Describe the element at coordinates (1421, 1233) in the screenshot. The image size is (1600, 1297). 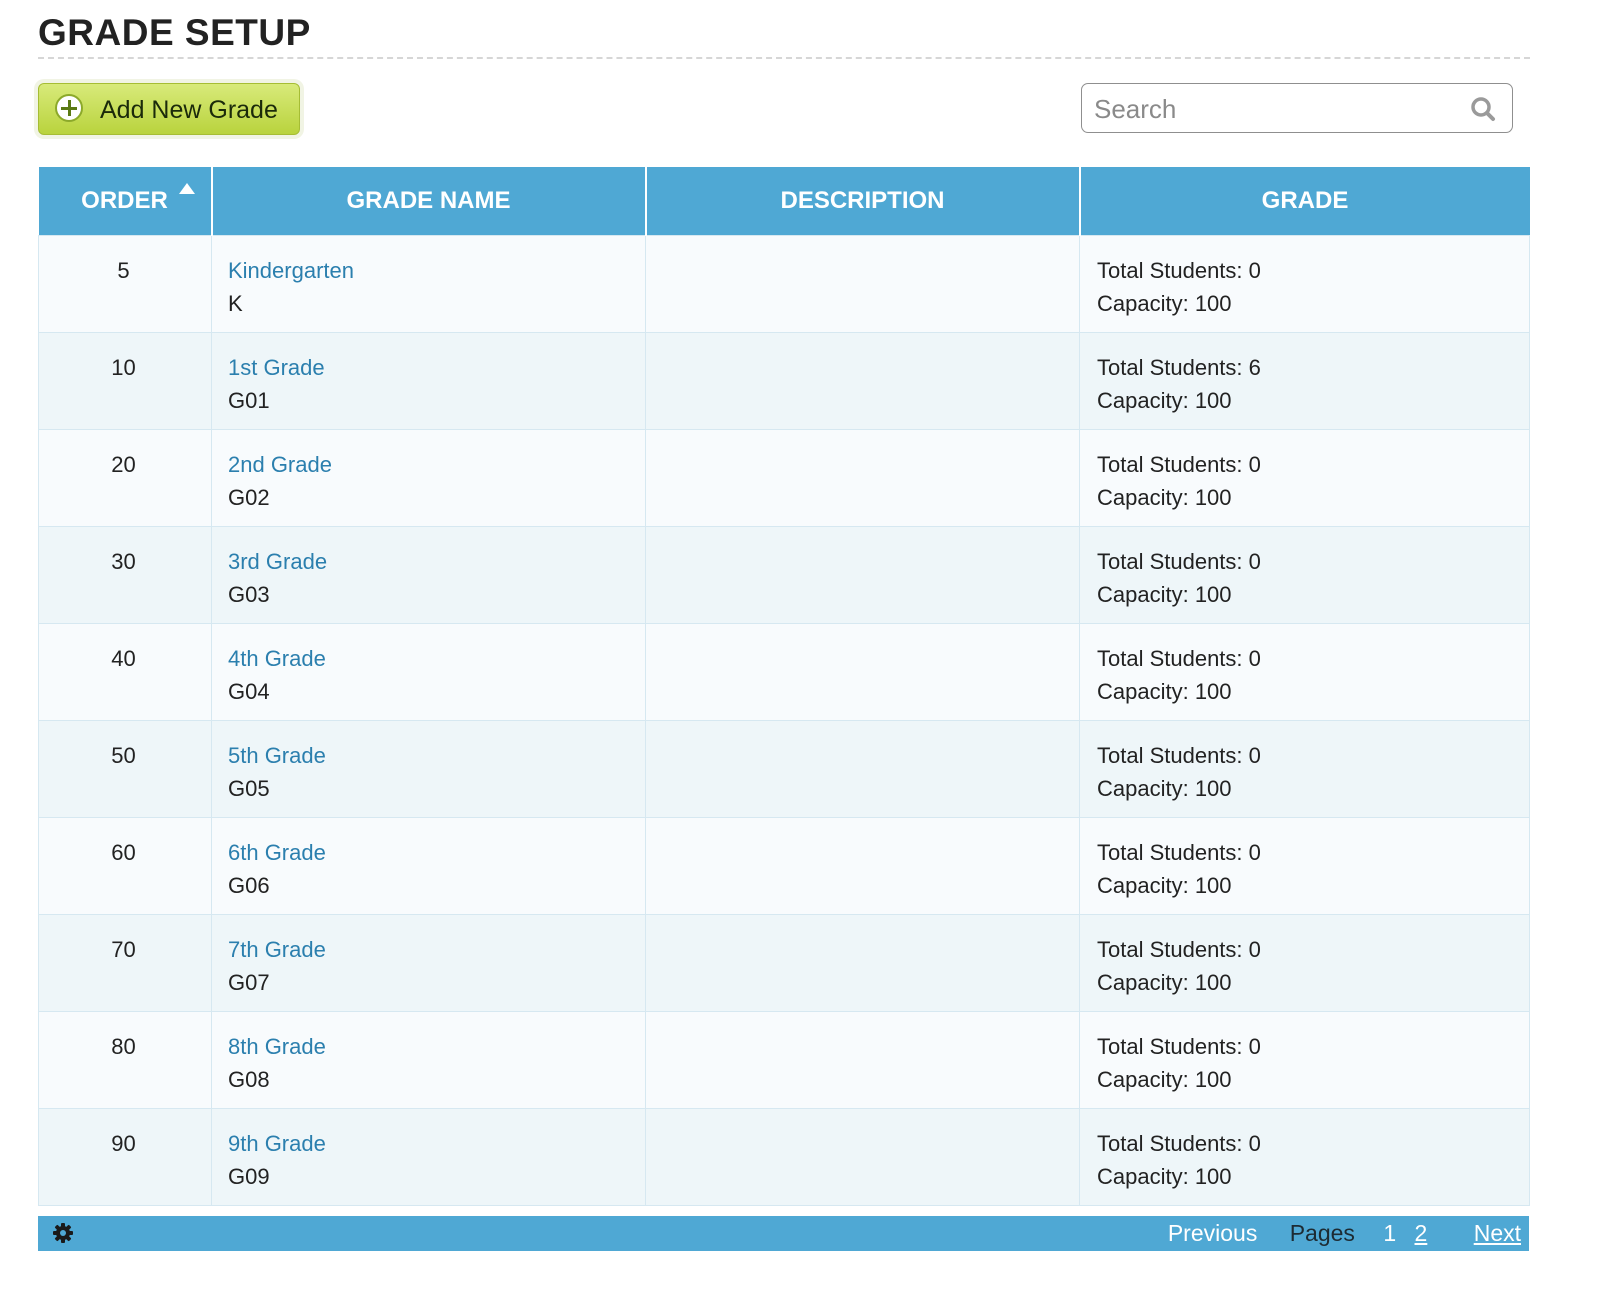
I see `page-number-link: 2` at that location.